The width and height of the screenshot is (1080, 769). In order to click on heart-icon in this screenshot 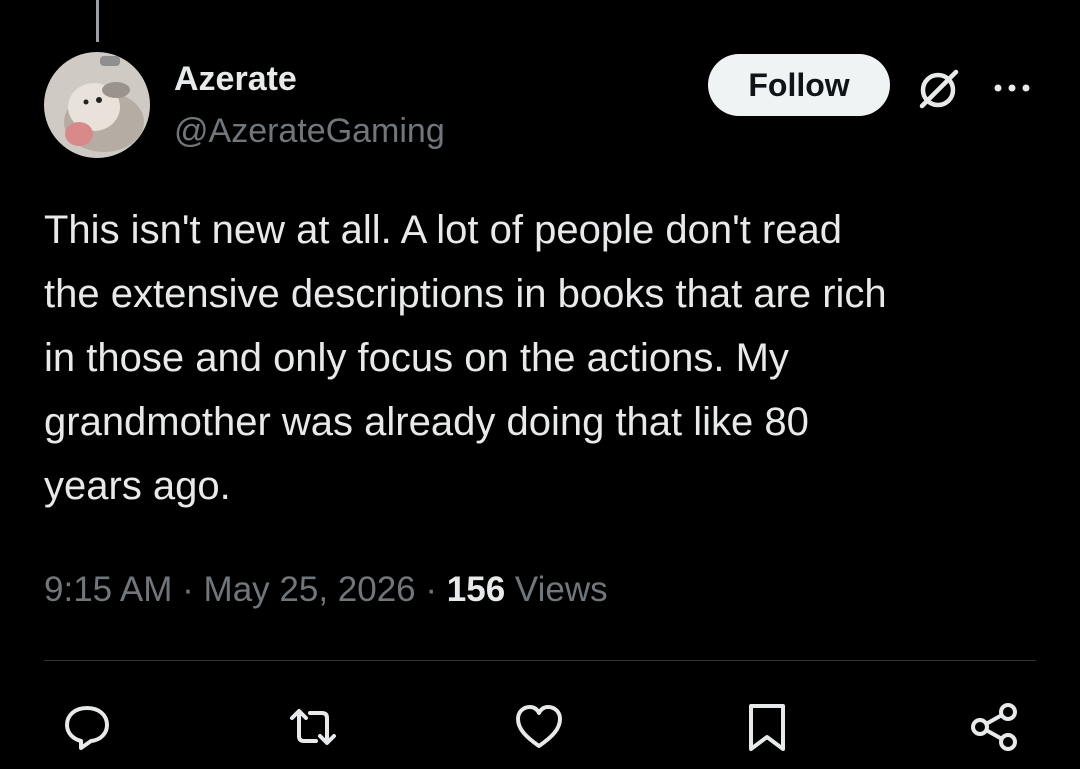, I will do `click(539, 726)`.